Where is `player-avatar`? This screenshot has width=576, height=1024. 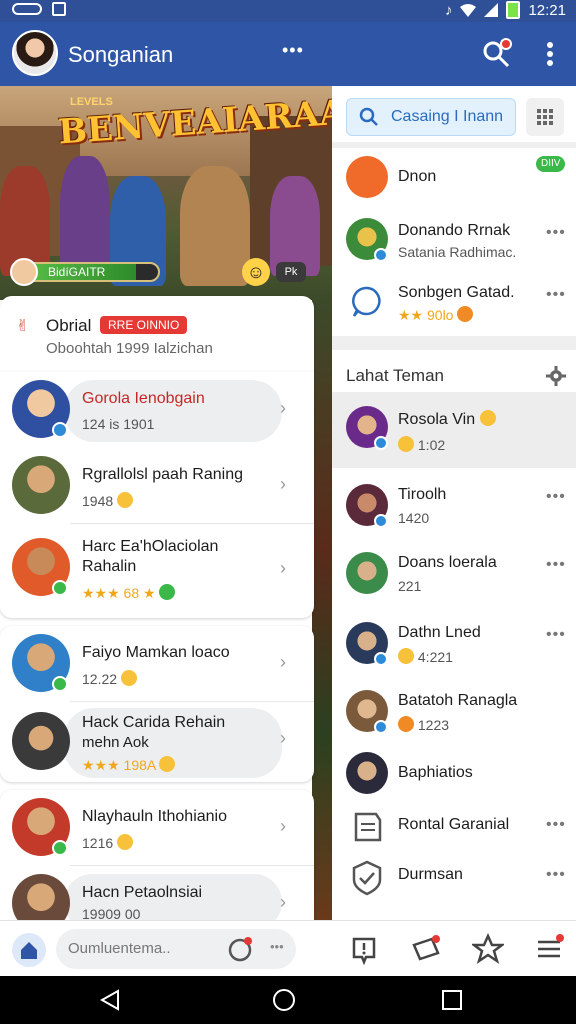
player-avatar is located at coordinates (24, 272).